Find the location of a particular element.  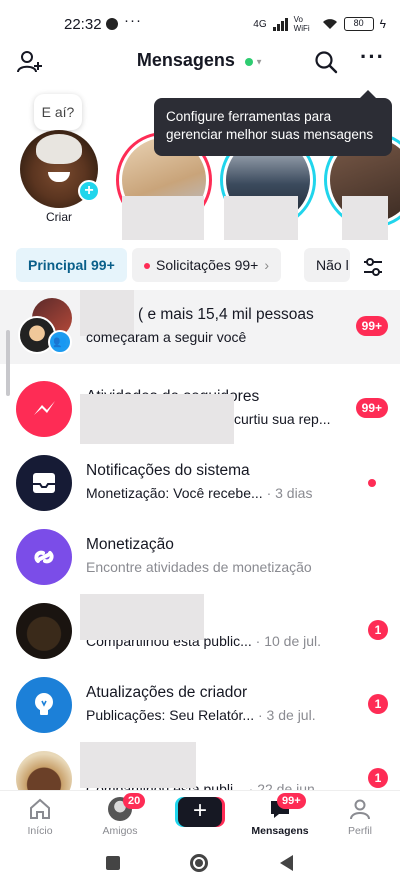

search-icon is located at coordinates (326, 62).